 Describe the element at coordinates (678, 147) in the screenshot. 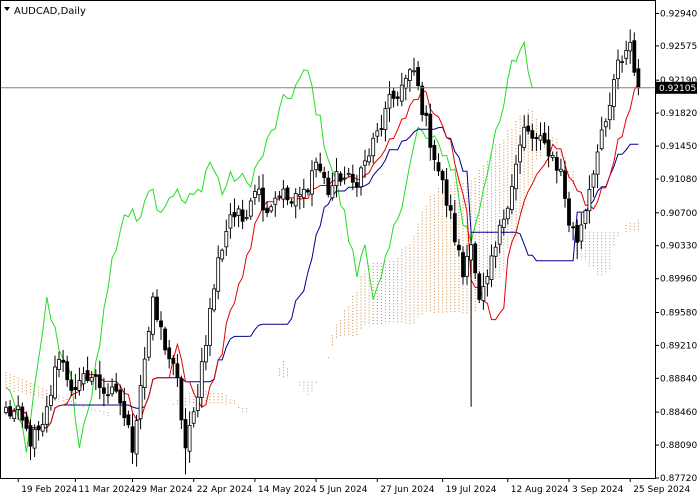

I see `y-tick-label: 0.91450` at that location.